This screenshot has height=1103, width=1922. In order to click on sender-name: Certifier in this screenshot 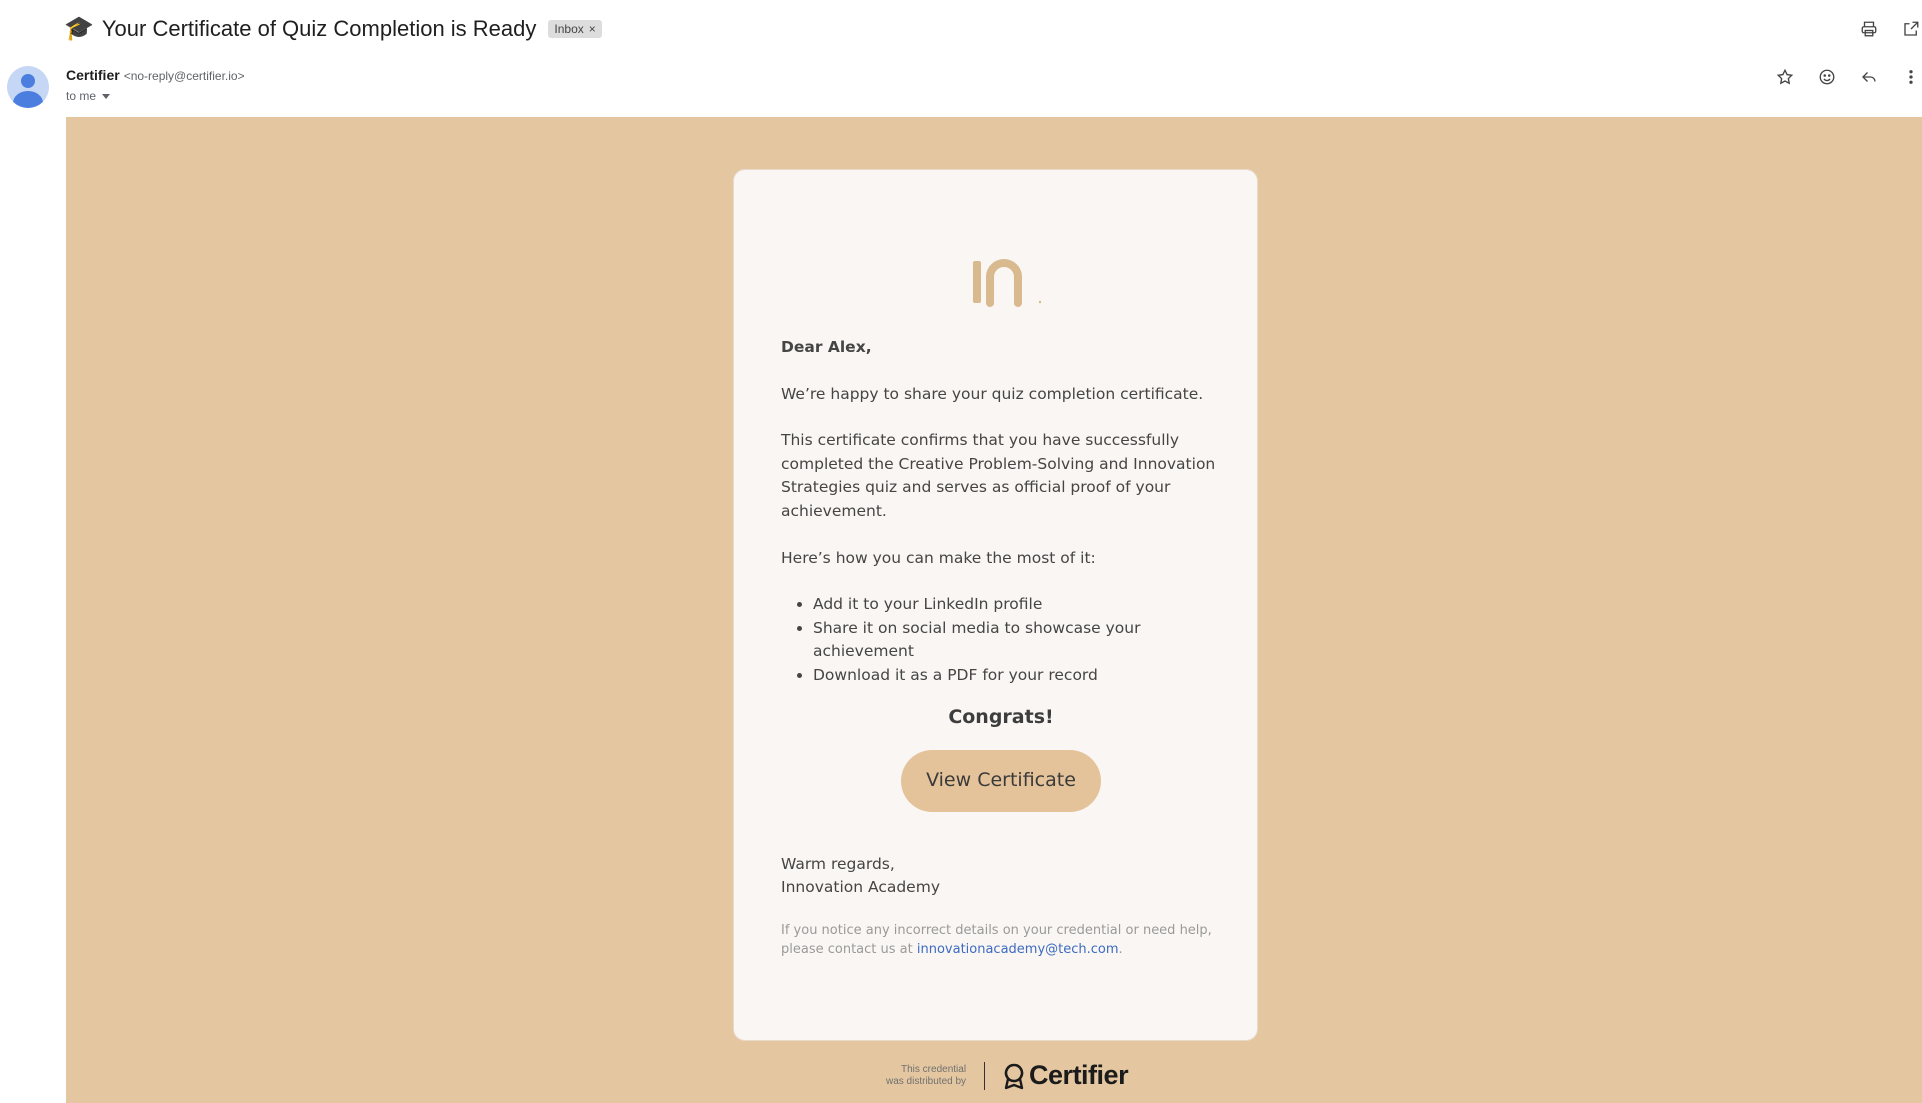, I will do `click(93, 75)`.